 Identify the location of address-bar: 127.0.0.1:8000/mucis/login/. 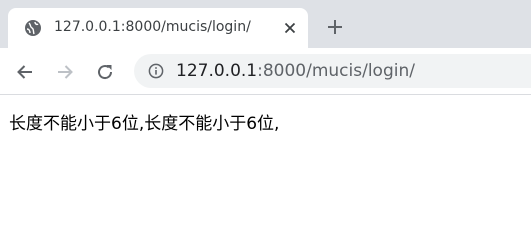
(332, 71).